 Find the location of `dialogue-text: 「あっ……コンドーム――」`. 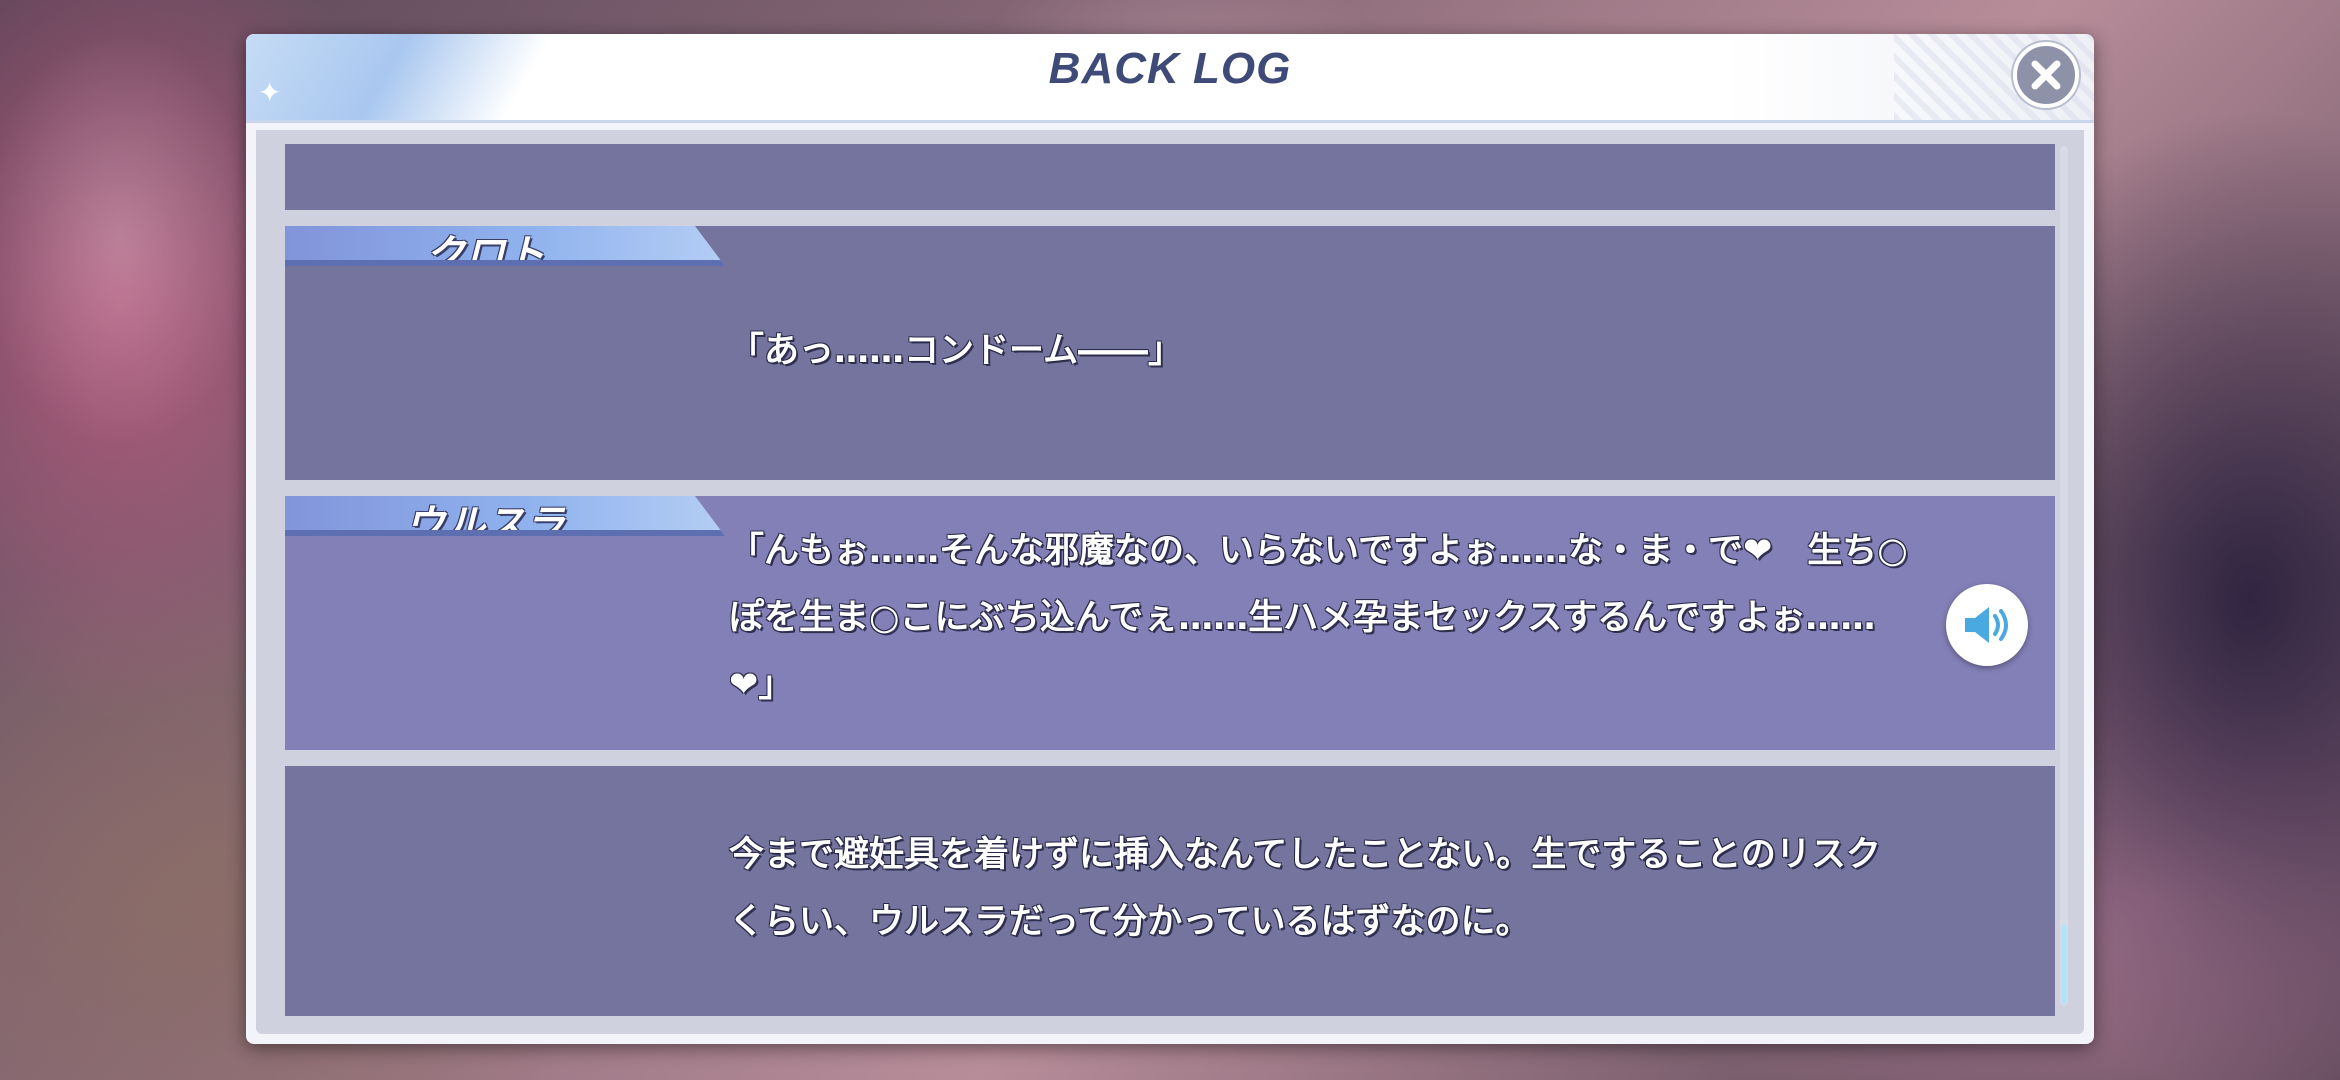

dialogue-text: 「あっ……コンドーム――」 is located at coordinates (956, 351).